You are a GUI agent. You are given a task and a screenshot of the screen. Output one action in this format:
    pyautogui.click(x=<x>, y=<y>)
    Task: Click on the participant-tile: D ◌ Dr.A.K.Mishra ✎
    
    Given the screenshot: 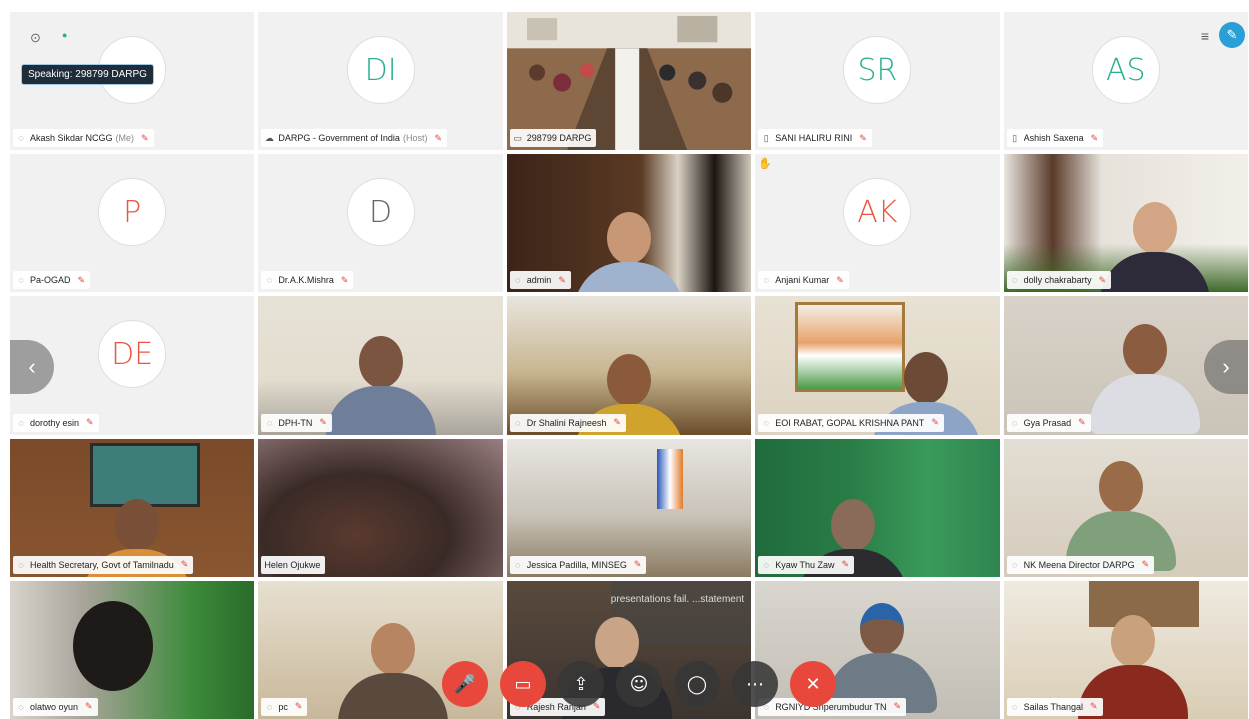 What is the action you would take?
    pyautogui.click(x=380, y=223)
    